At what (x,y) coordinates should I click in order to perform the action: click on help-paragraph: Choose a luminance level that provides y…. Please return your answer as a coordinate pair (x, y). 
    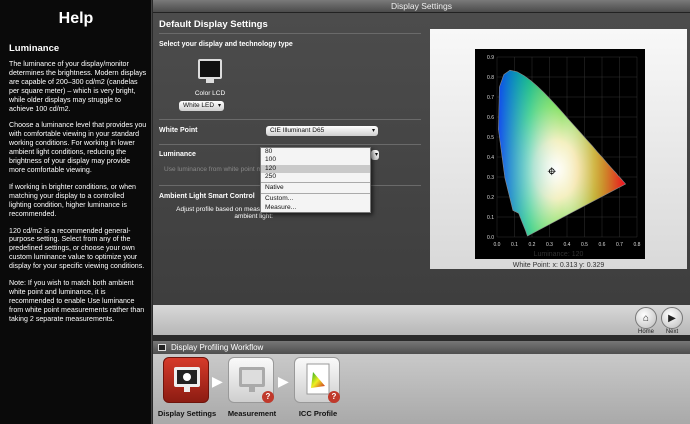
    Looking at the image, I should click on (78, 147).